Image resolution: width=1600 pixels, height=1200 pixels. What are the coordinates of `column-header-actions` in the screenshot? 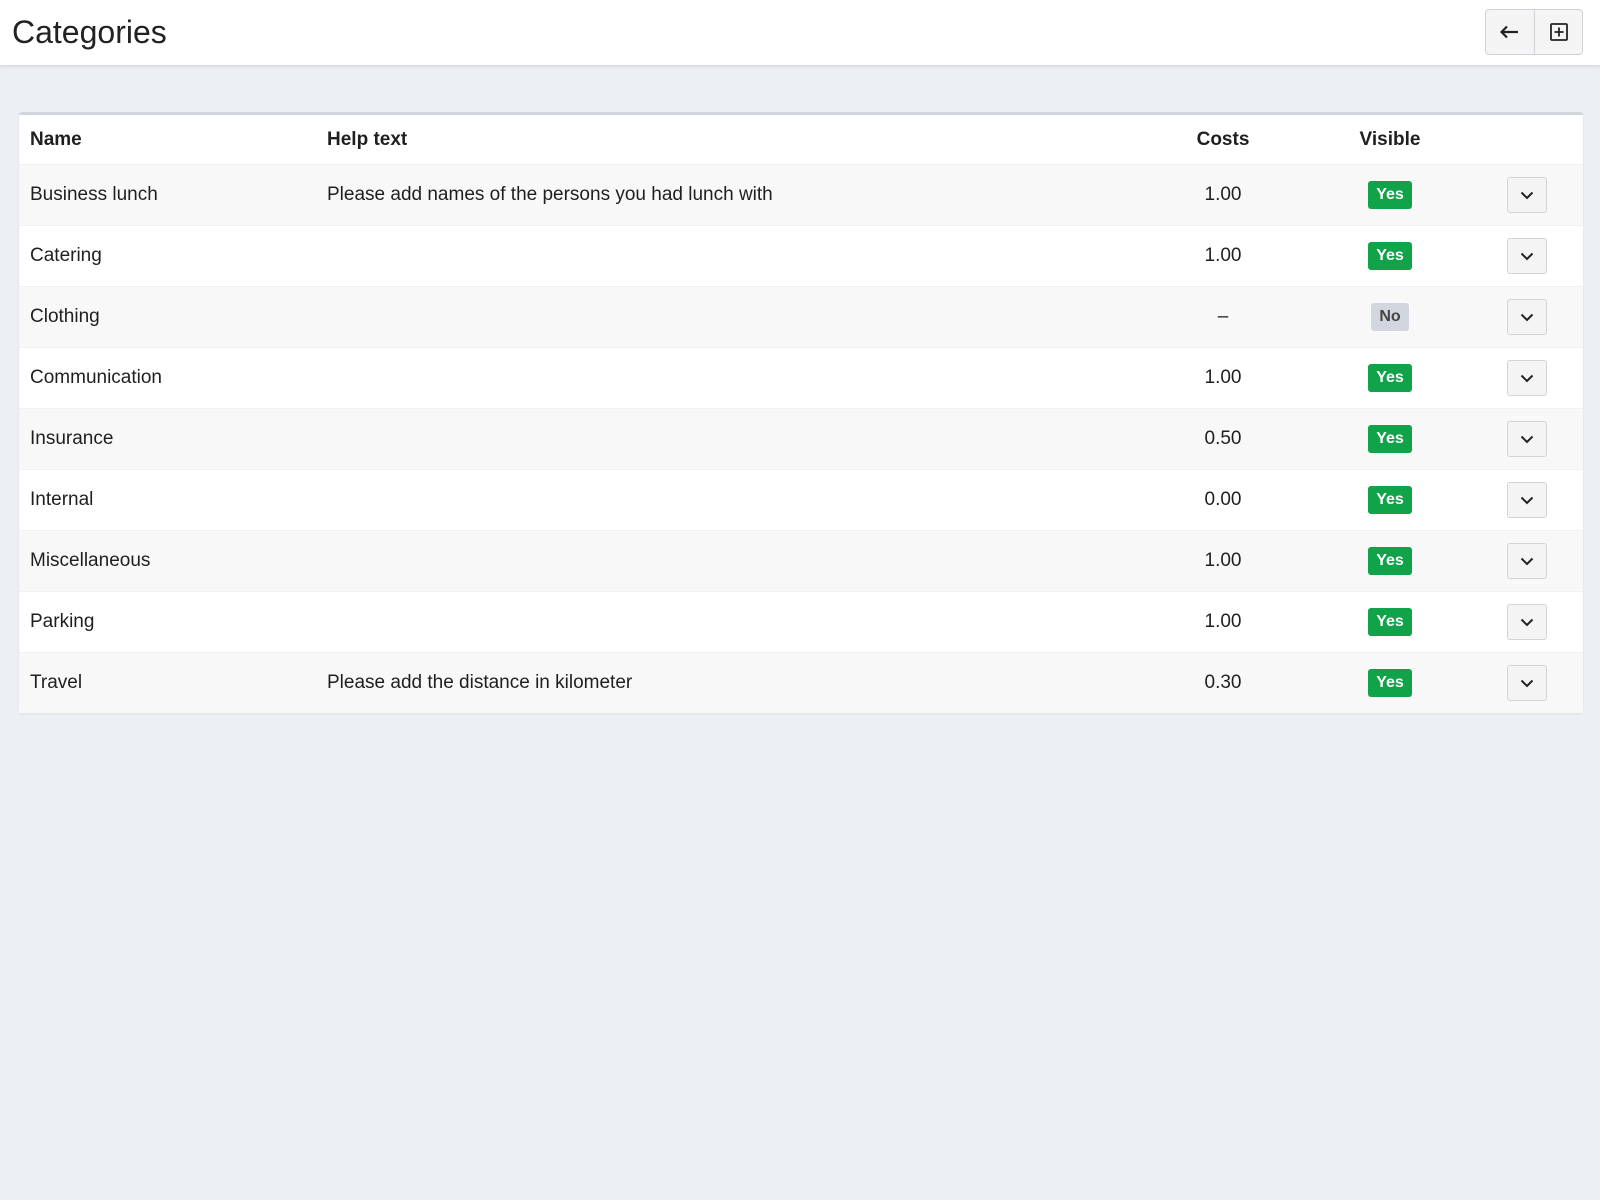 It's located at (1527, 140).